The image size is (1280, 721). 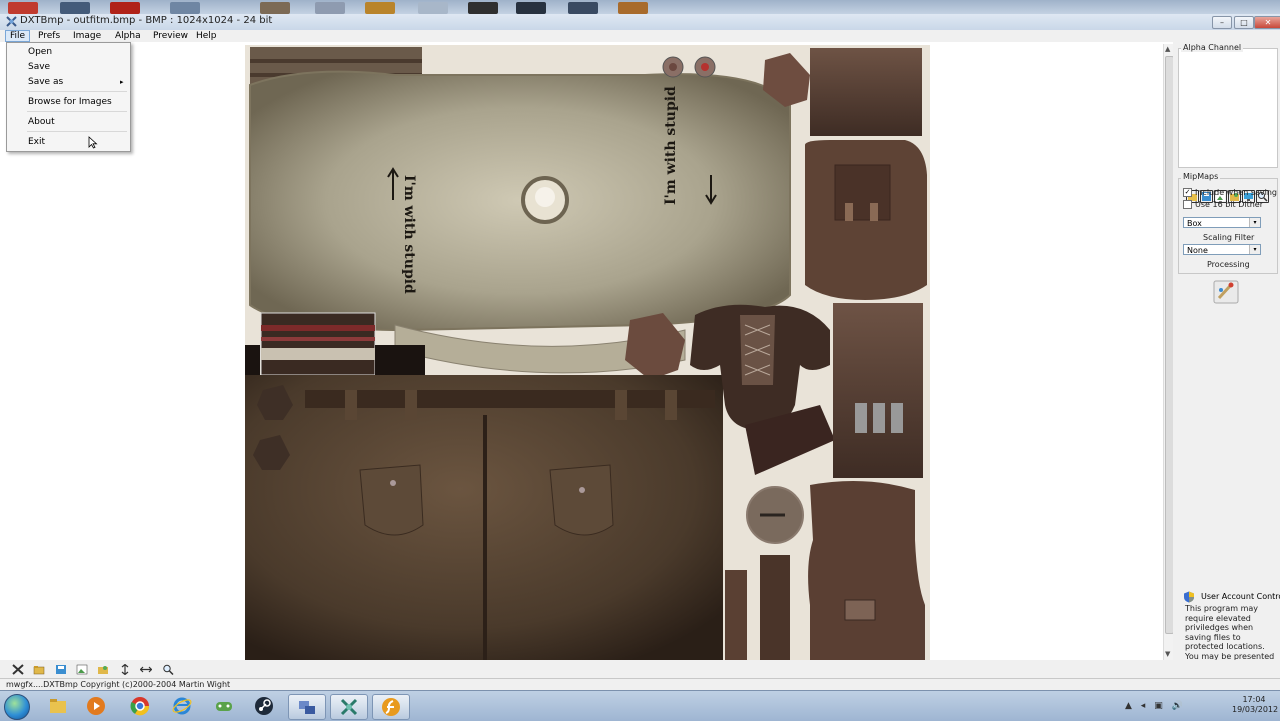 What do you see at coordinates (1244, 22) in the screenshot?
I see `maximize-button: □` at bounding box center [1244, 22].